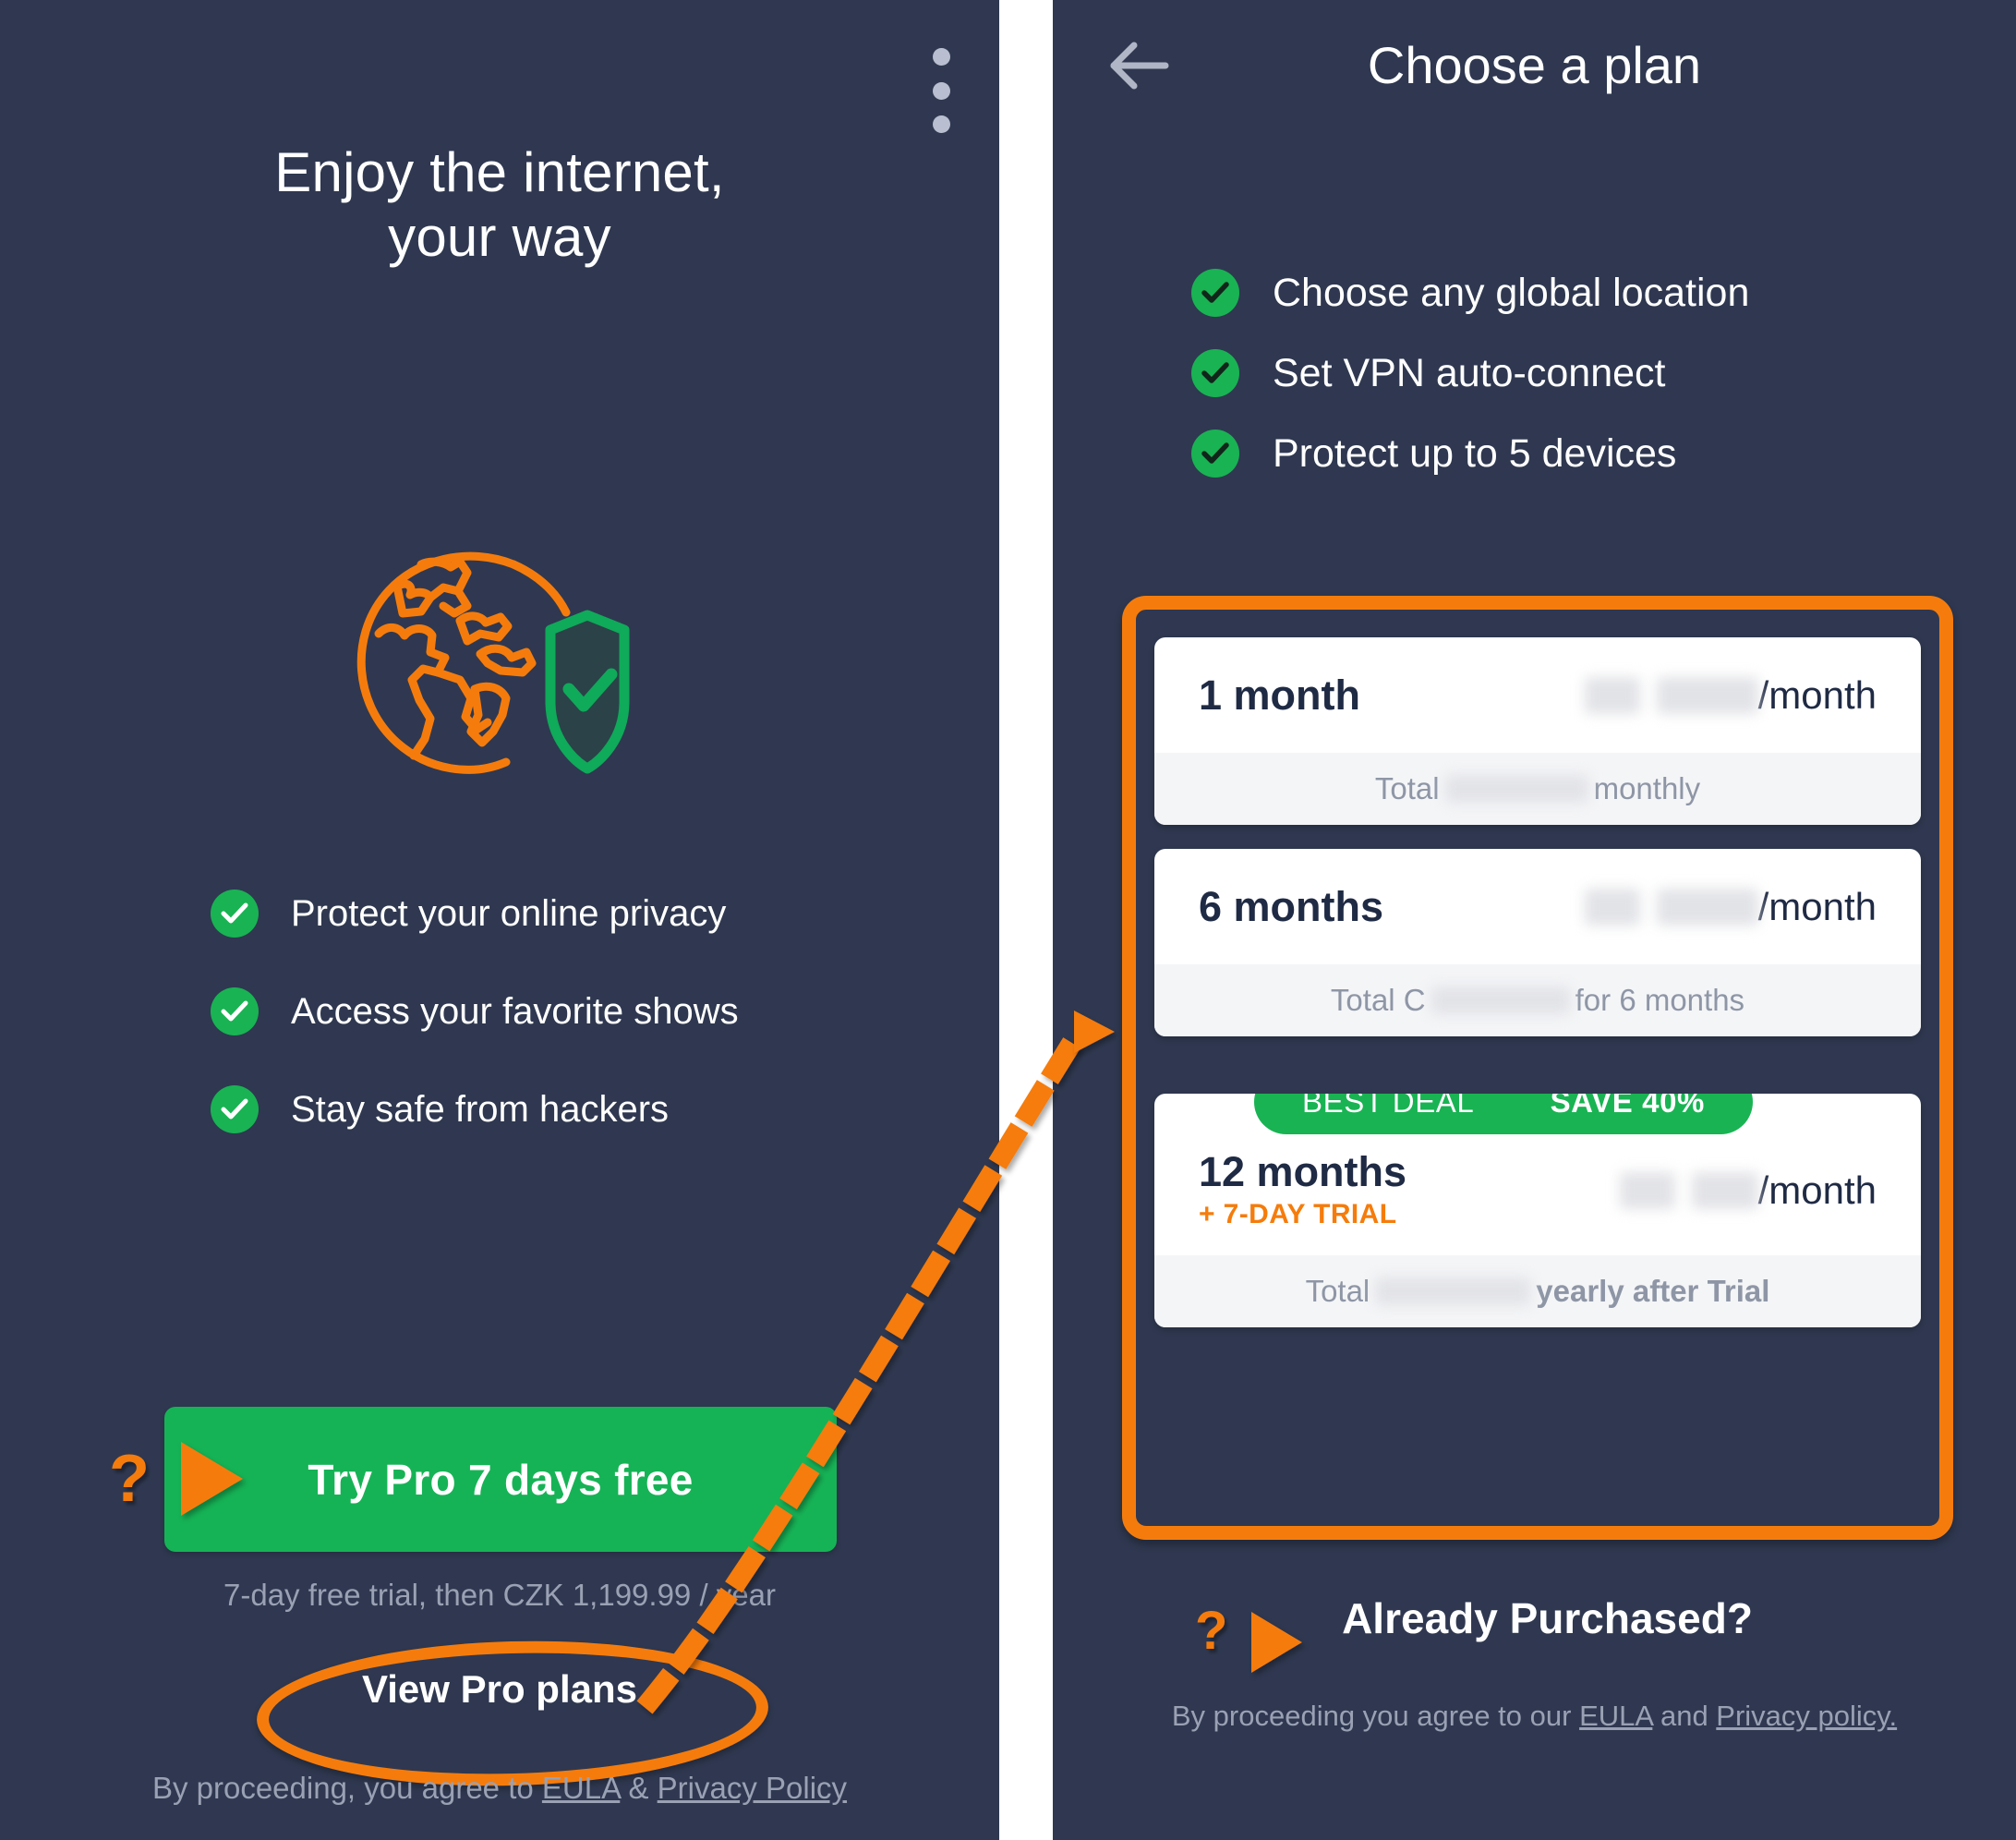 Image resolution: width=2016 pixels, height=1840 pixels. What do you see at coordinates (1535, 65) in the screenshot?
I see `page-title: Choose a plan` at bounding box center [1535, 65].